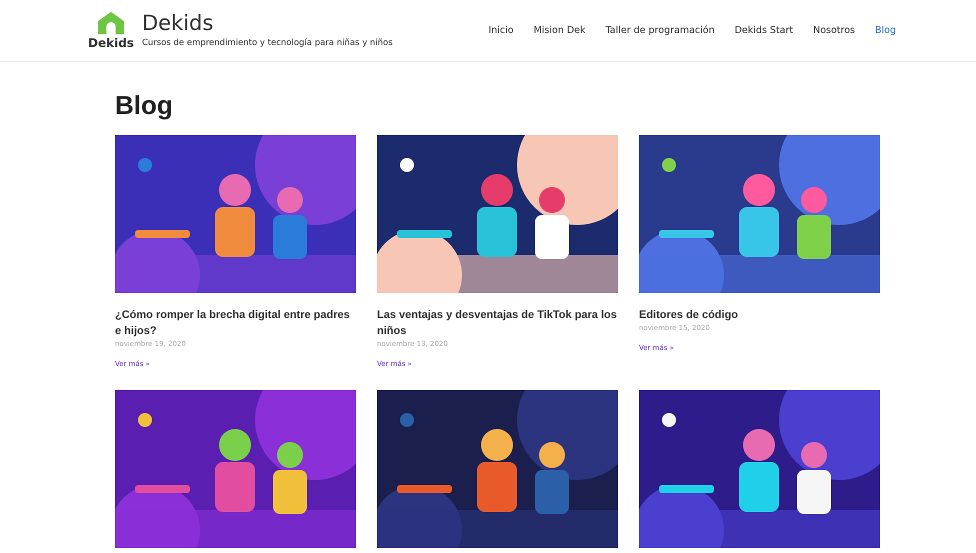 Image resolution: width=976 pixels, height=553 pixels. I want to click on nav-link: Dekids Start, so click(764, 30).